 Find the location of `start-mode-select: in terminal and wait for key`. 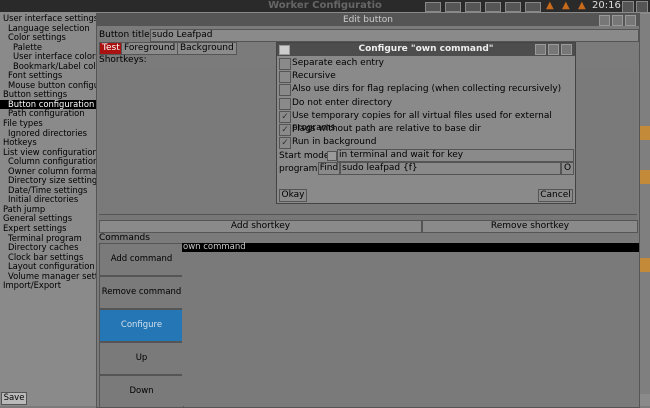

start-mode-select: in terminal and wait for key is located at coordinates (455, 155).